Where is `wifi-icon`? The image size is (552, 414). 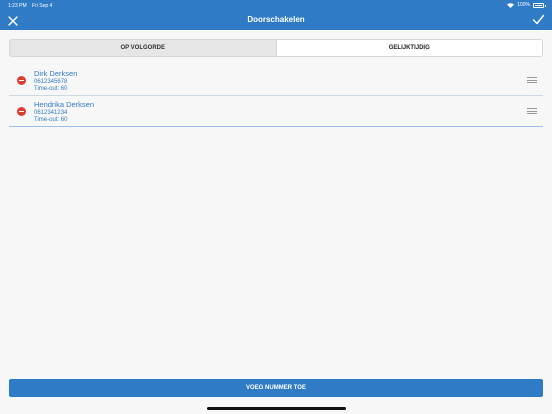 wifi-icon is located at coordinates (511, 5).